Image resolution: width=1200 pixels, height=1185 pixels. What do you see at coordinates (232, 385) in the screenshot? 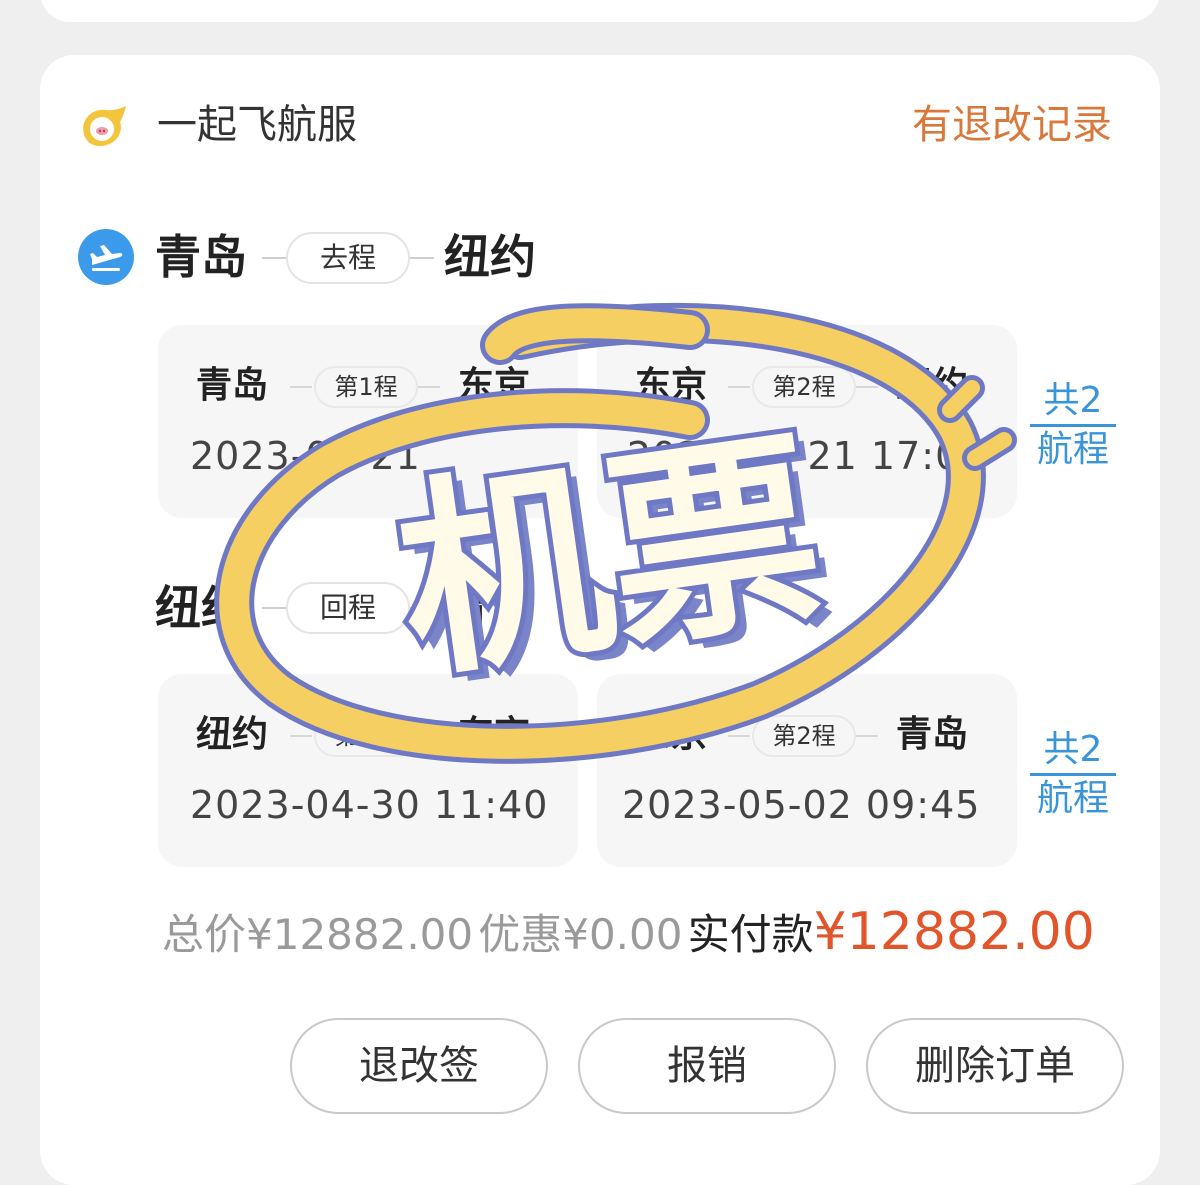
I see `segment-origin: 青岛` at bounding box center [232, 385].